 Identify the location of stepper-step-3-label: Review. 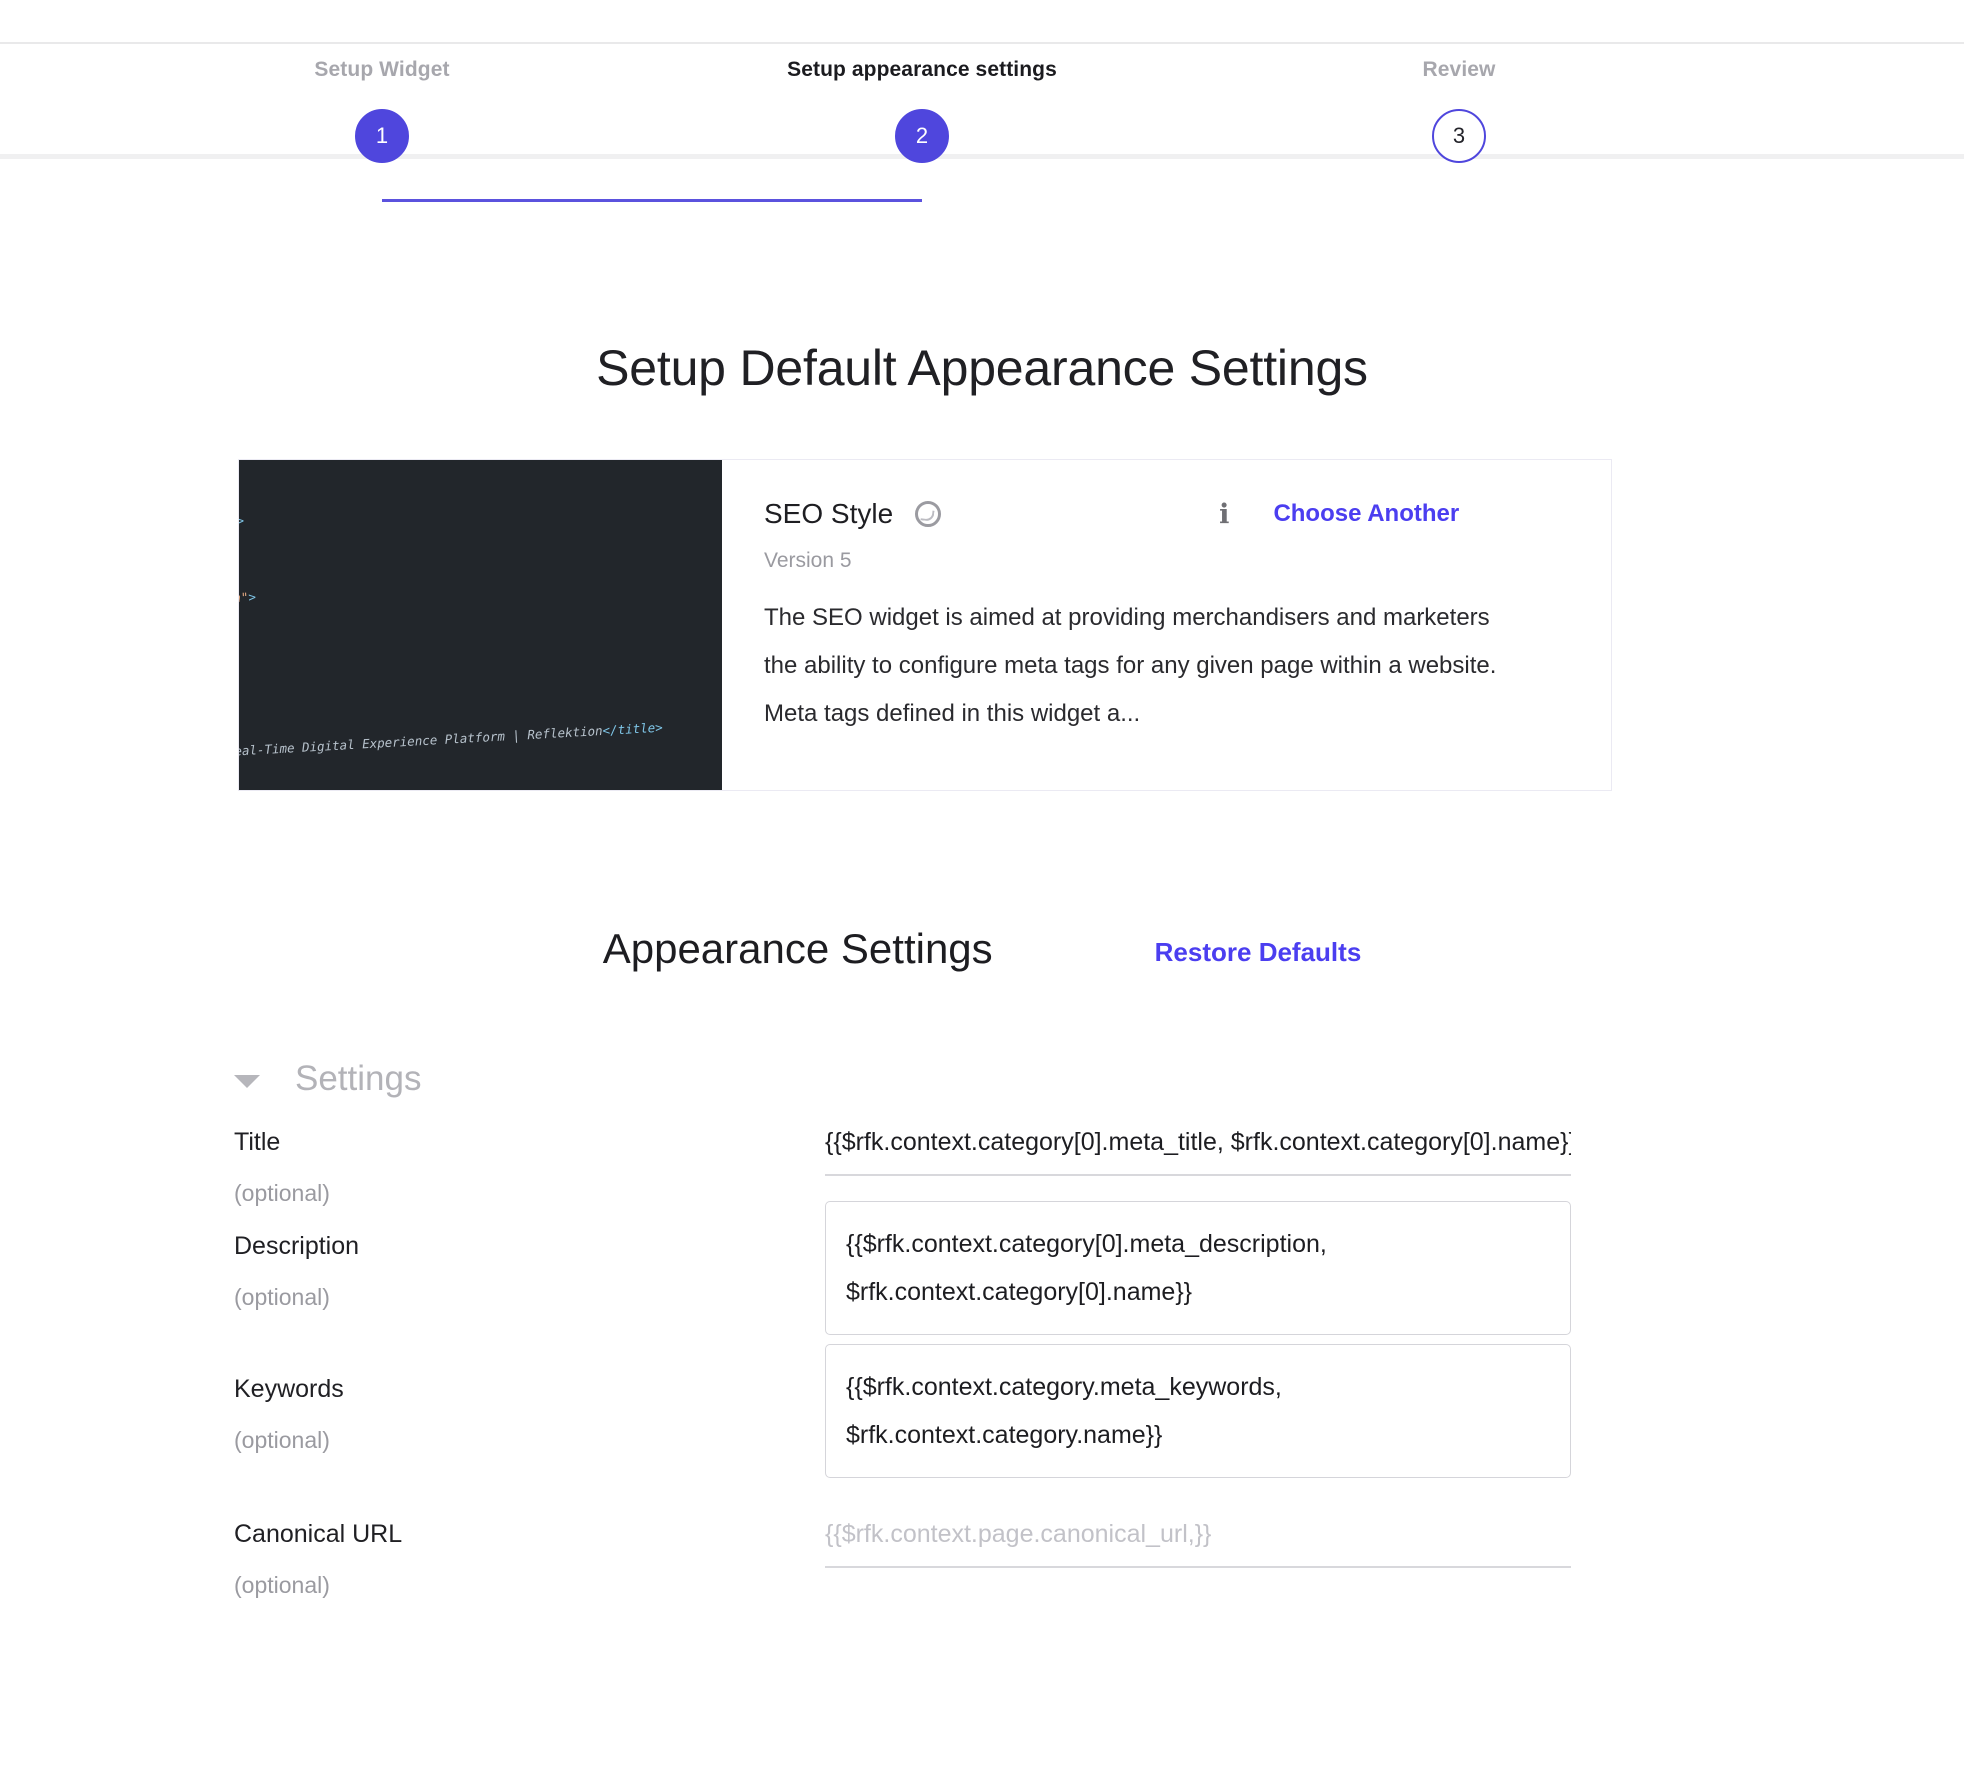
(1459, 69).